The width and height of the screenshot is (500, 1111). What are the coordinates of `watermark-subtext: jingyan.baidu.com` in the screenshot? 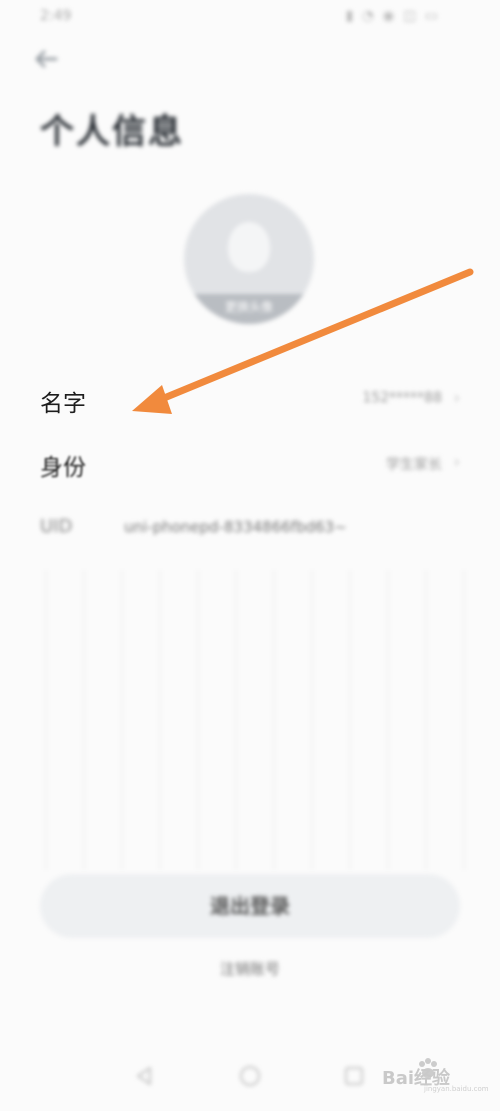 It's located at (456, 1089).